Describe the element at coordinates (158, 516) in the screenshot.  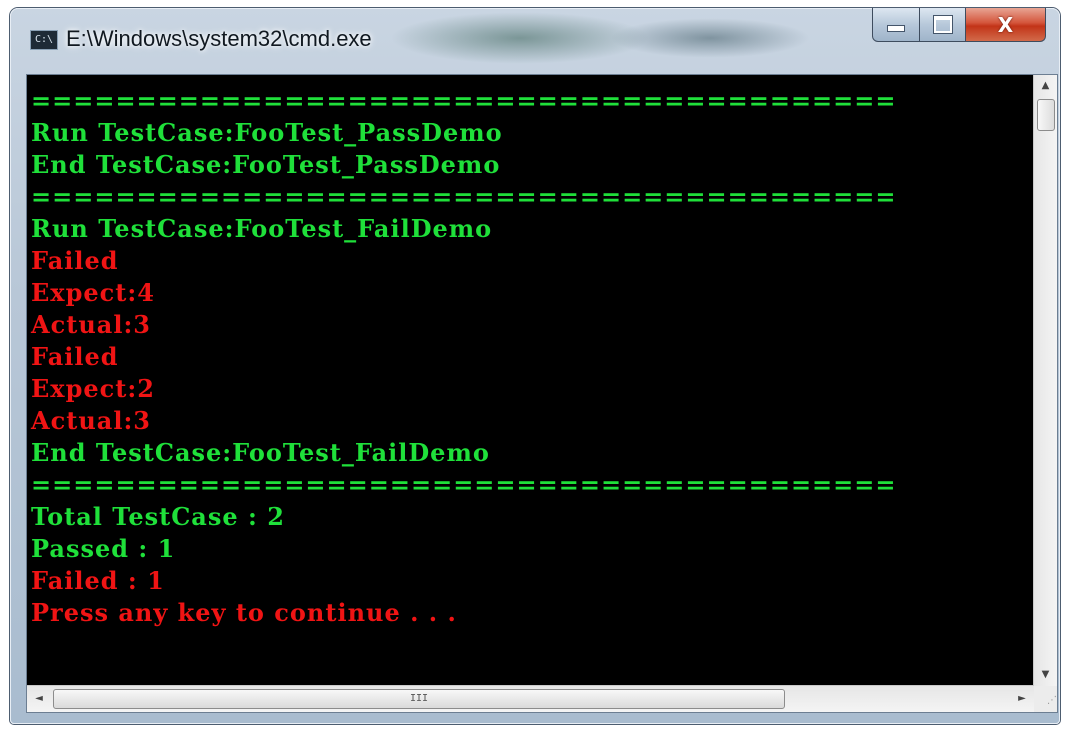
I see `console-line: Total TestCase : 2` at that location.